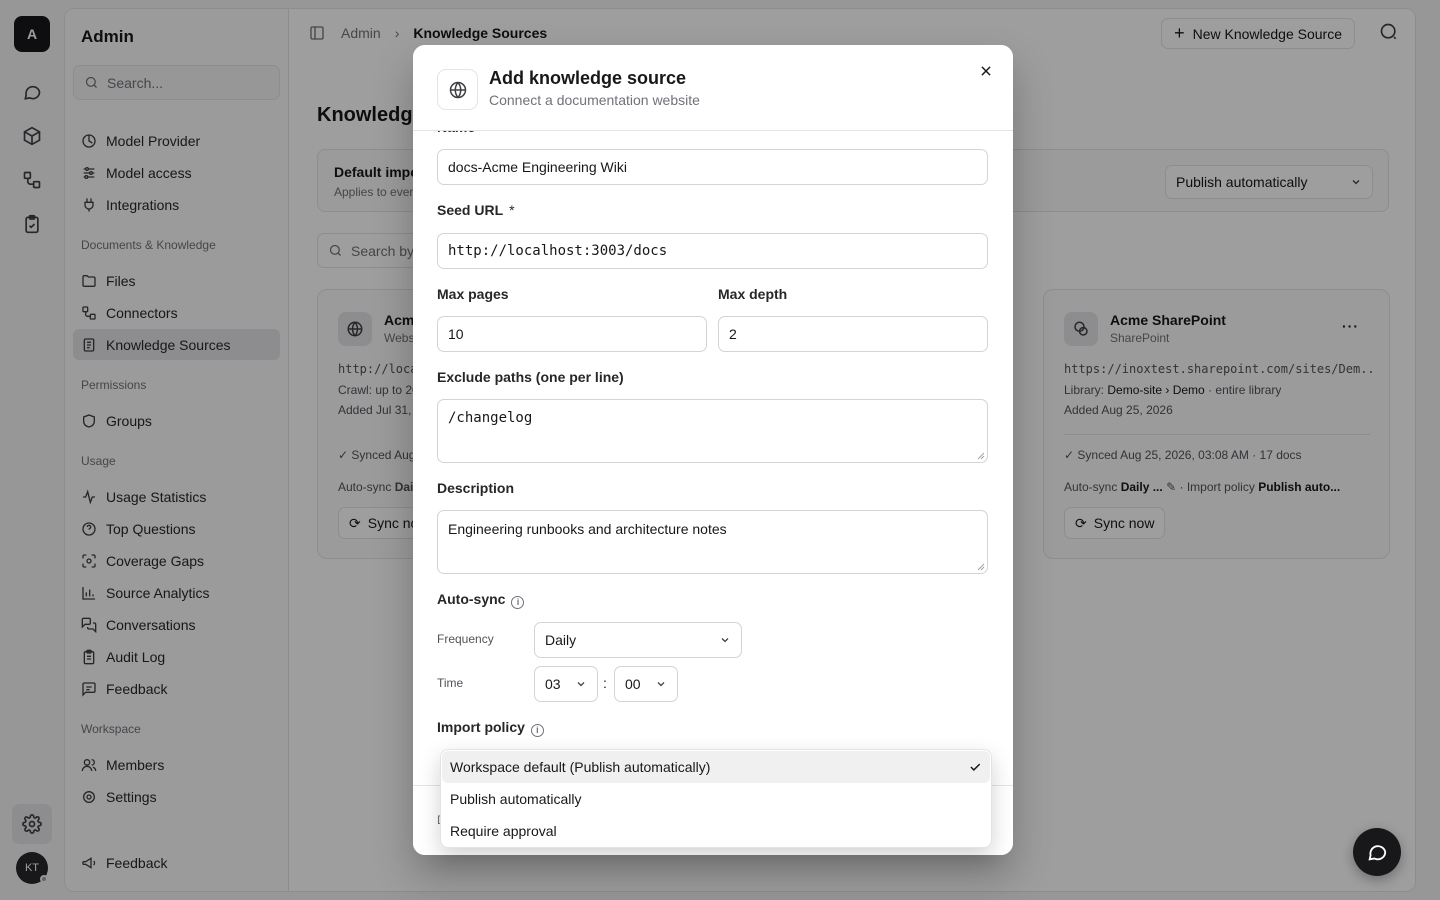 This screenshot has height=900, width=1440. I want to click on max-pages-label: Max pages, so click(473, 294).